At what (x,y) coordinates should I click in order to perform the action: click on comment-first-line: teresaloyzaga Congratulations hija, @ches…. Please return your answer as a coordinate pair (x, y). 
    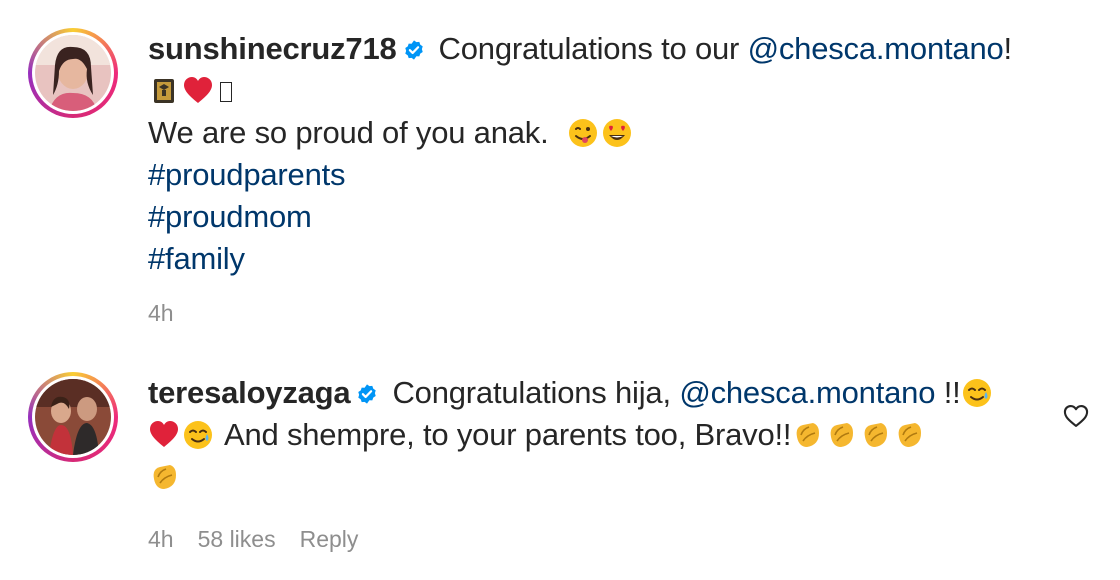
    Looking at the image, I should click on (588, 393).